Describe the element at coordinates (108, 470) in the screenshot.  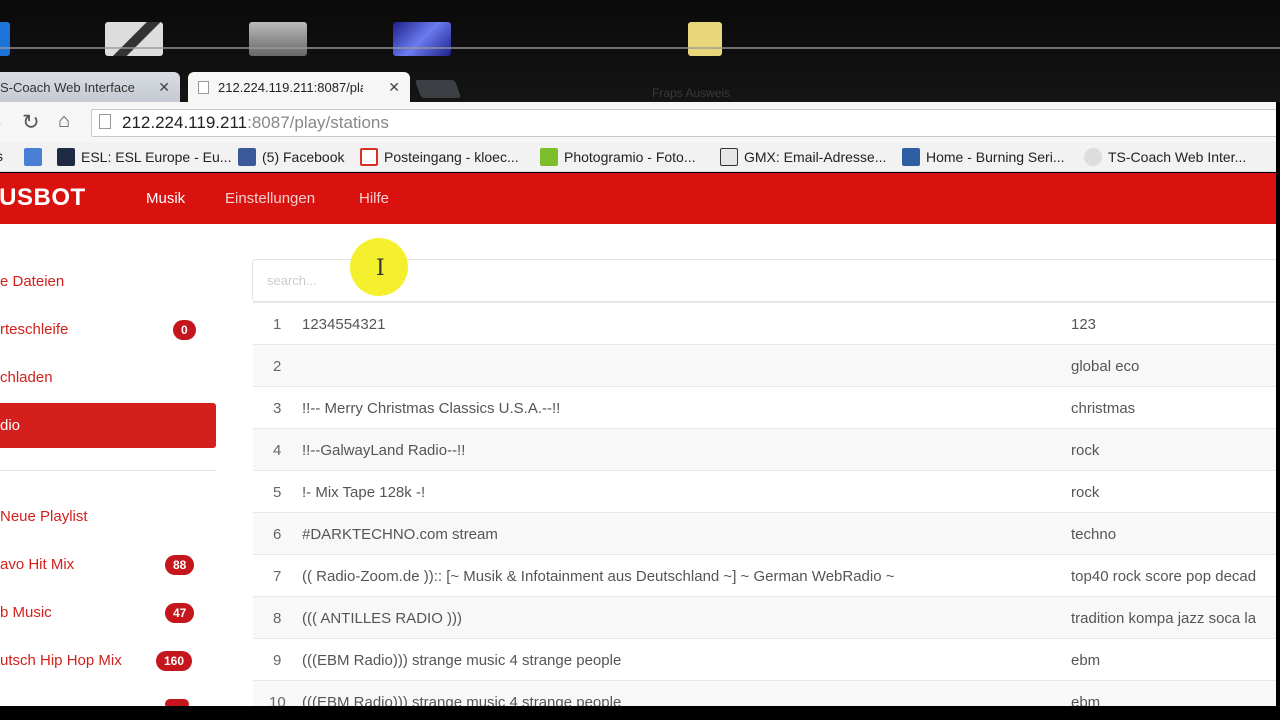
I see `sidebar-divider` at that location.